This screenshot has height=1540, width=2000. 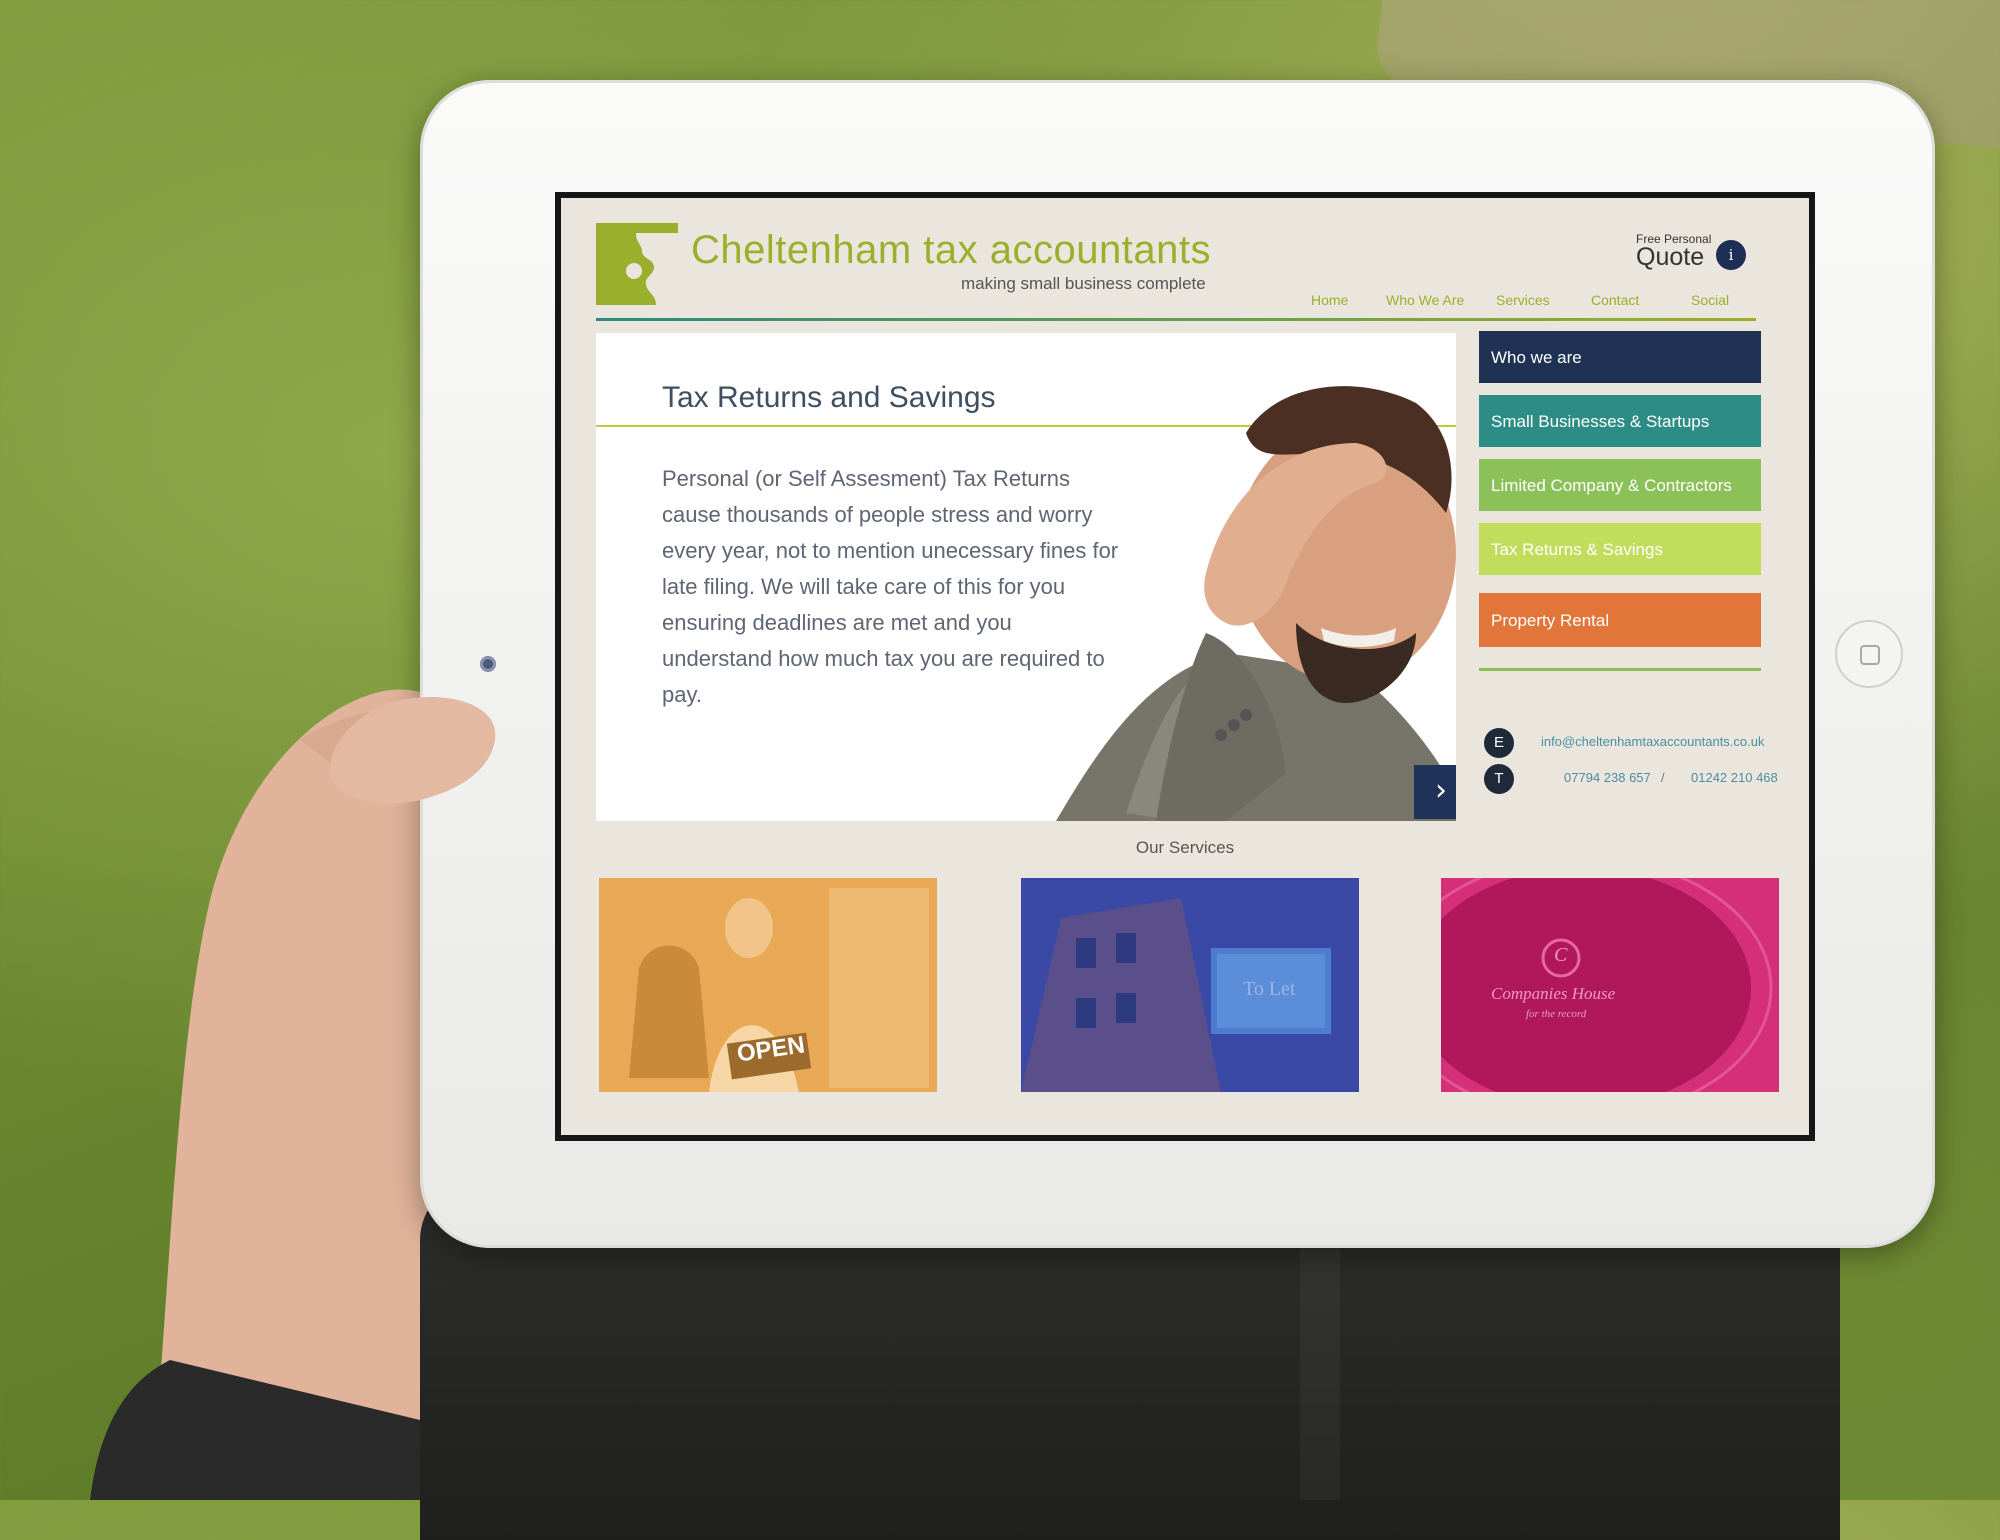 What do you see at coordinates (1710, 300) in the screenshot?
I see `nav-social: Social` at bounding box center [1710, 300].